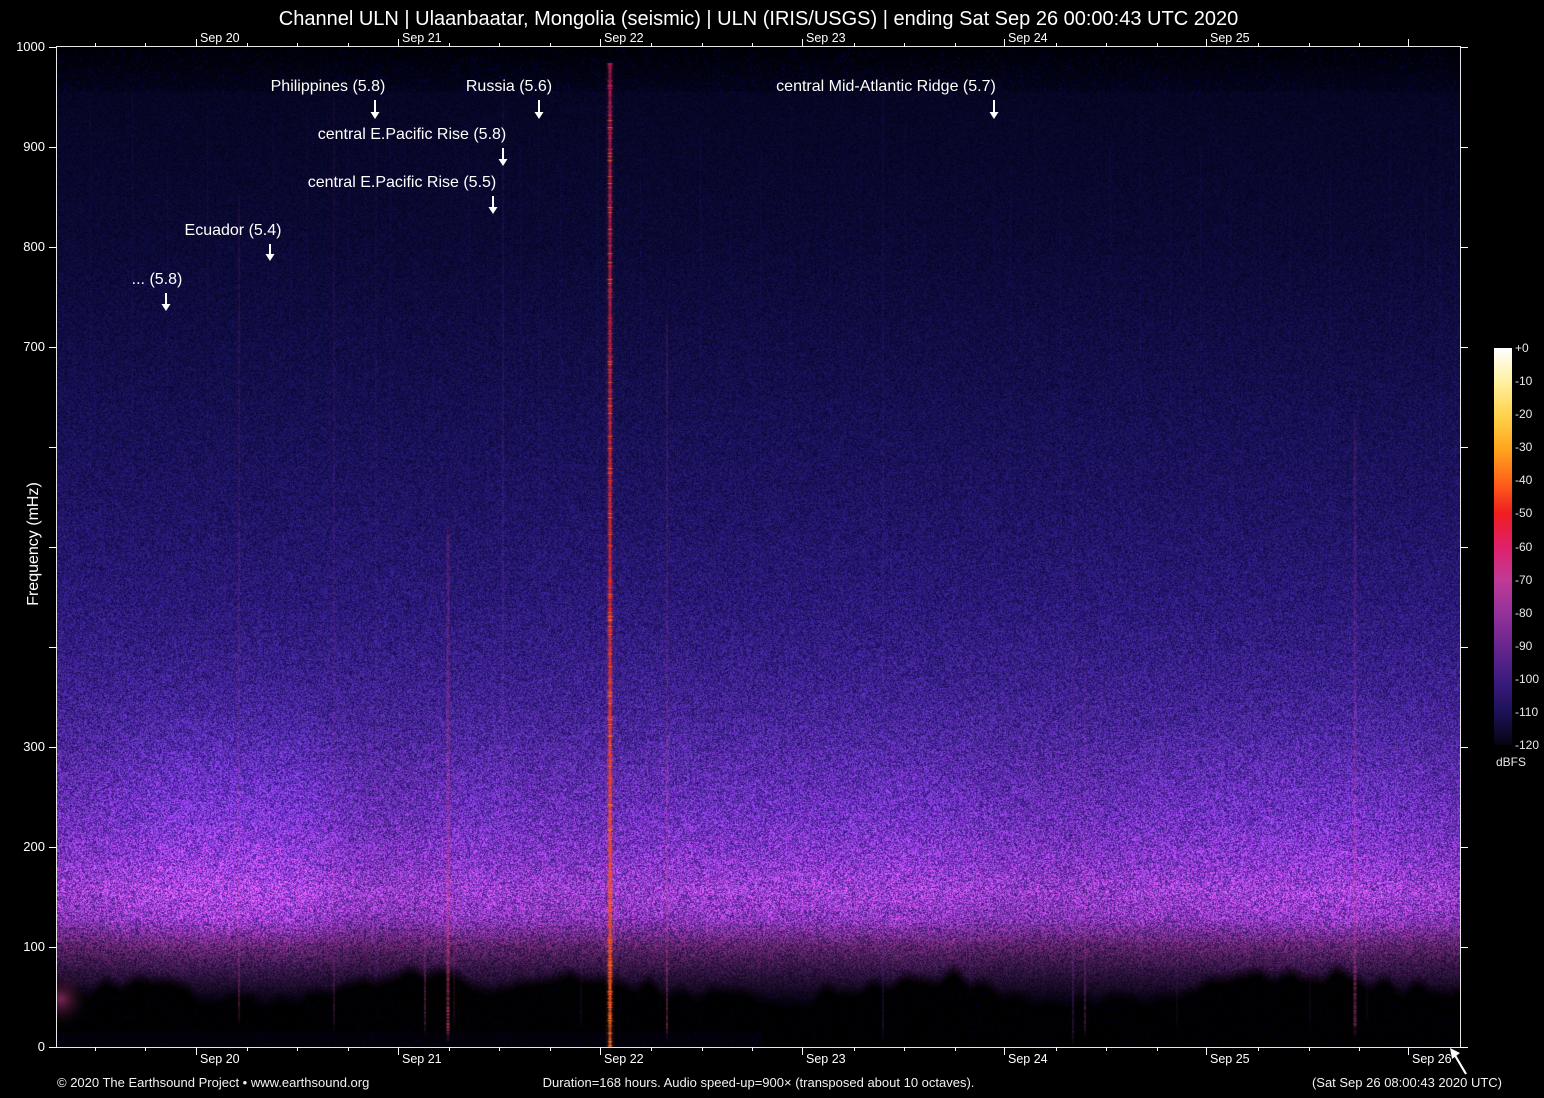  Describe the element at coordinates (41, 1046) in the screenshot. I see `y-tick-label: 0` at that location.